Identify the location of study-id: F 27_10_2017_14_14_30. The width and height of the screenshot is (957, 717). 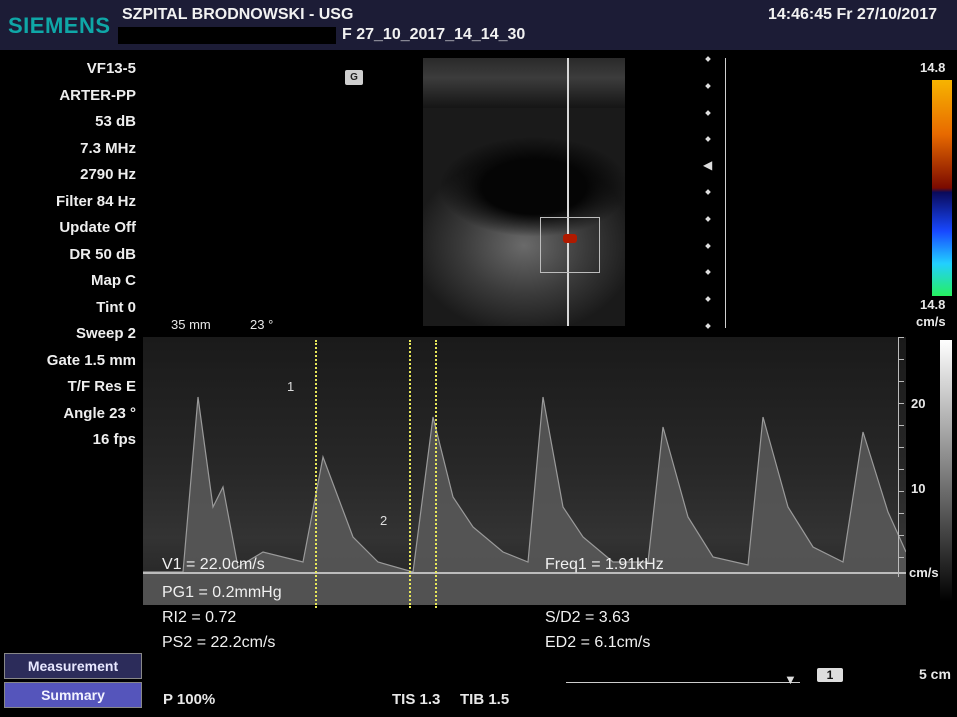
(434, 34).